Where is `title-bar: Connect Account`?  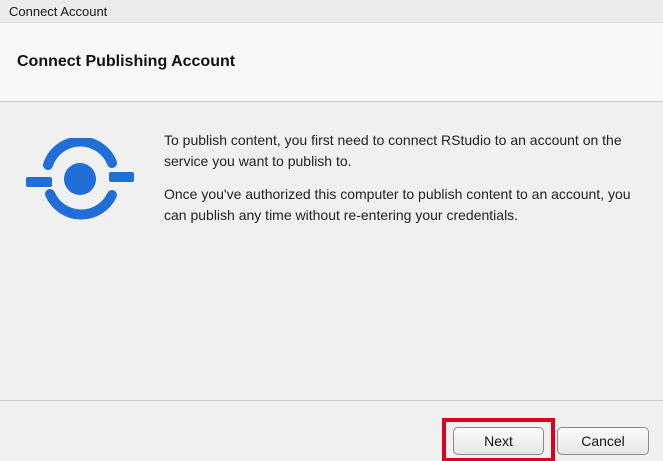 title-bar: Connect Account is located at coordinates (331, 11).